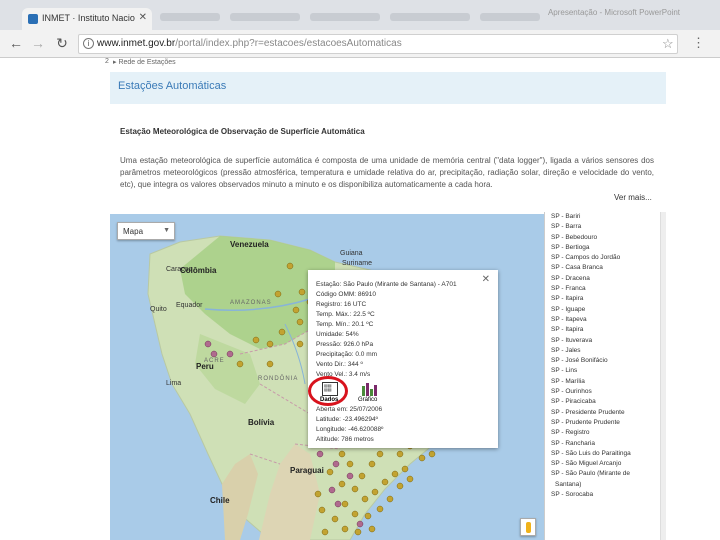 The height and width of the screenshot is (540, 720). Describe the element at coordinates (604, 310) in the screenshot. I see `station-list-item: SP - Iguape` at that location.